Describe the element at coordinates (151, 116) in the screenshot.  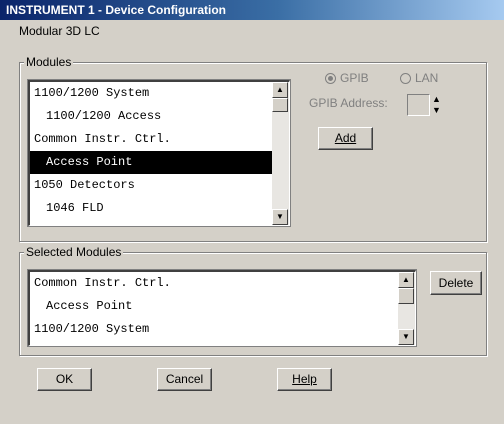
I see `list-item: 1100/1200 Access` at that location.